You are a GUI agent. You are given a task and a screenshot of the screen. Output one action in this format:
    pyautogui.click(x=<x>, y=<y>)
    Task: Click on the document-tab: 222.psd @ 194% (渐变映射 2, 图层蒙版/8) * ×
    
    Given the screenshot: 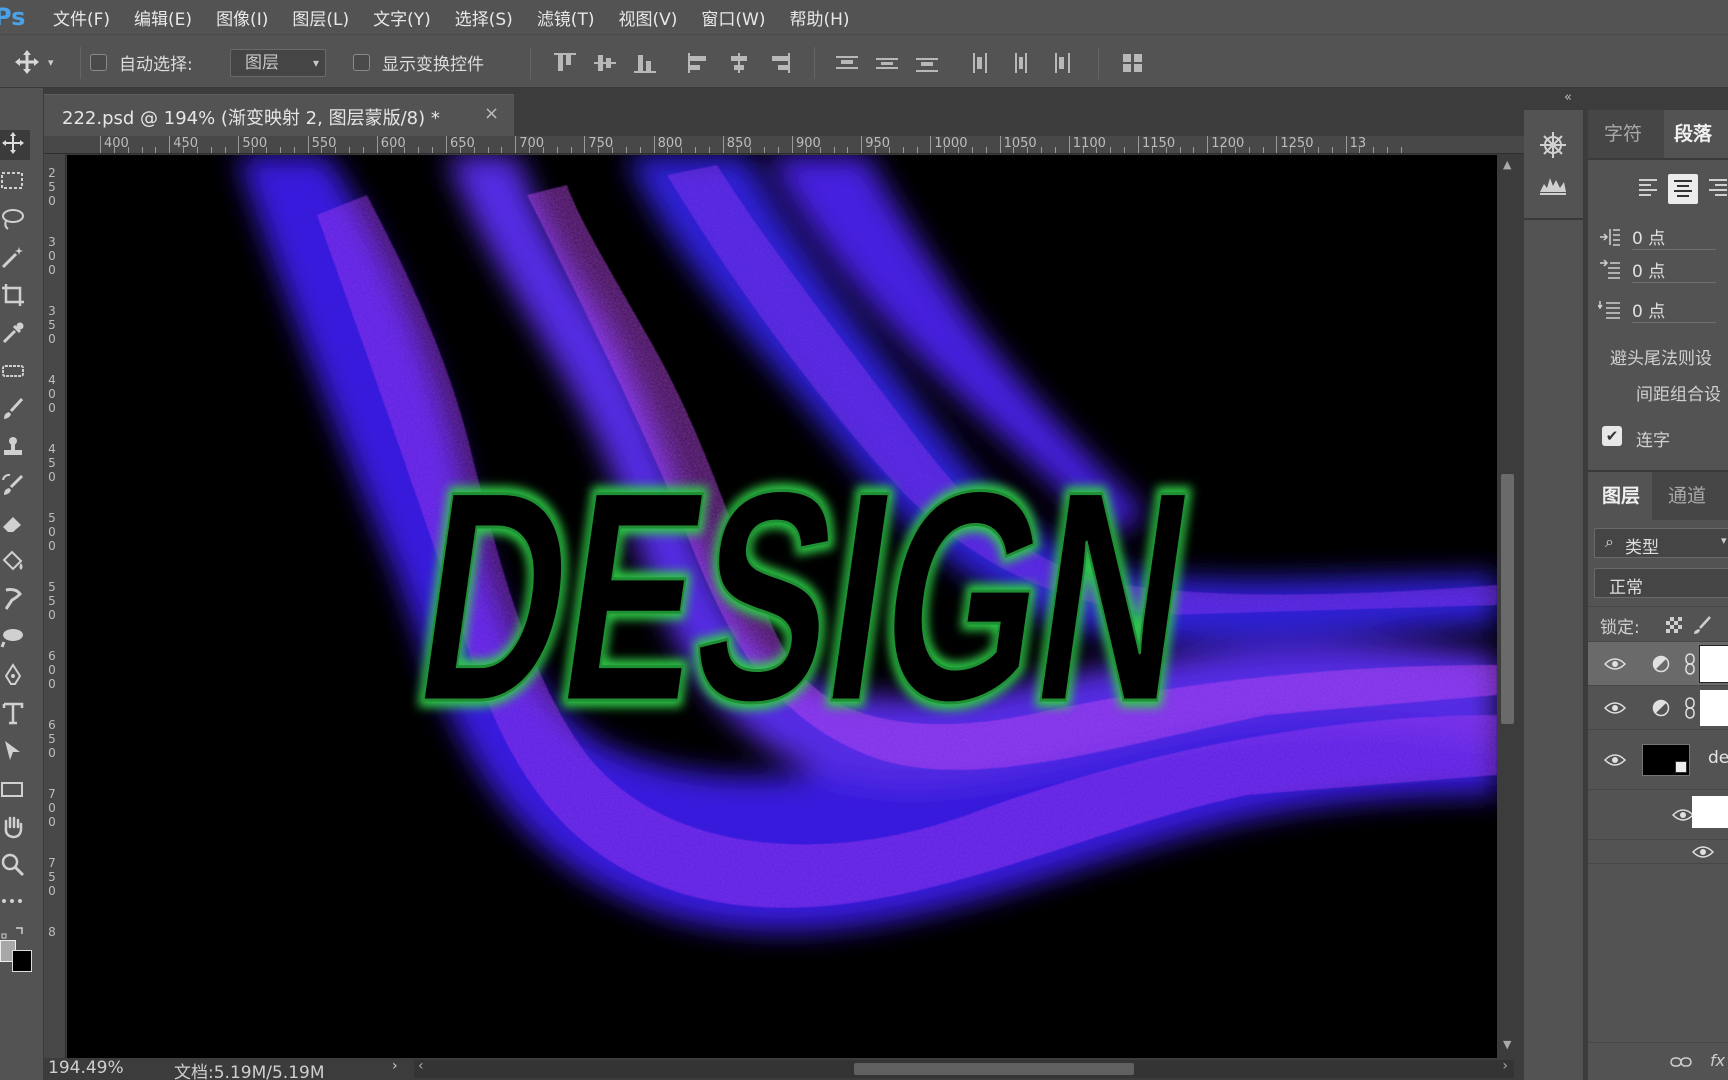 What is the action you would take?
    pyautogui.click(x=279, y=115)
    